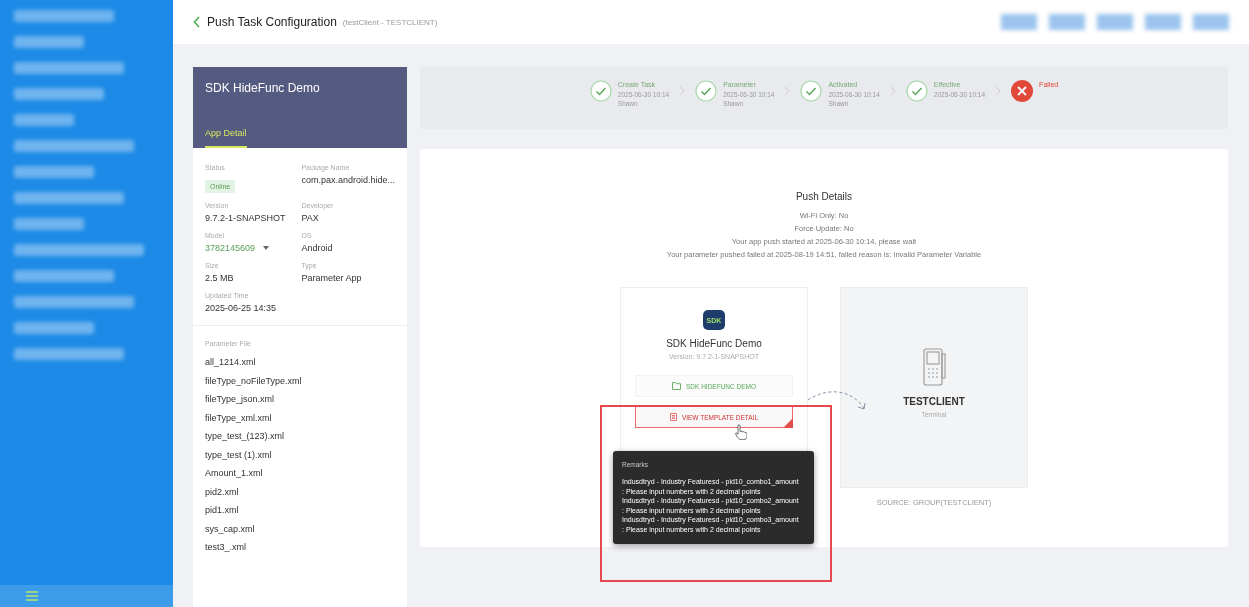 This screenshot has width=1249, height=607. I want to click on field-value: 9.7.2-1-SNAPSHOT, so click(246, 218).